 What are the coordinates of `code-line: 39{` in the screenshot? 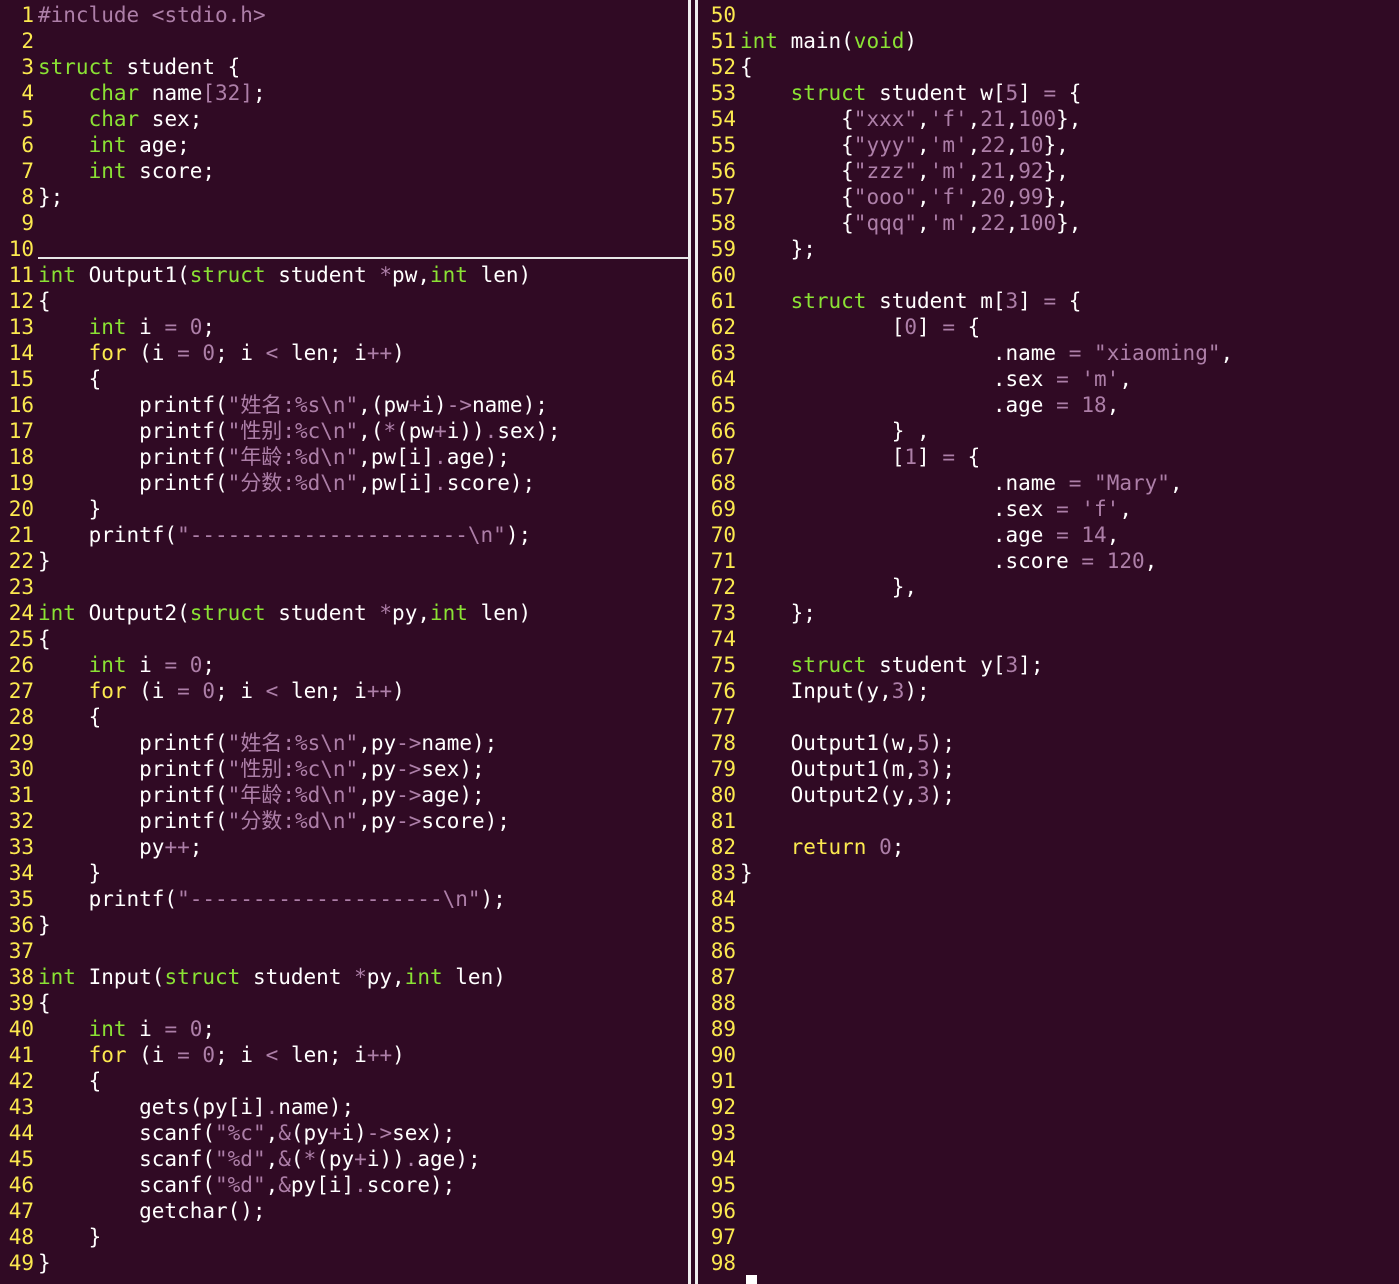 It's located at (344, 1003).